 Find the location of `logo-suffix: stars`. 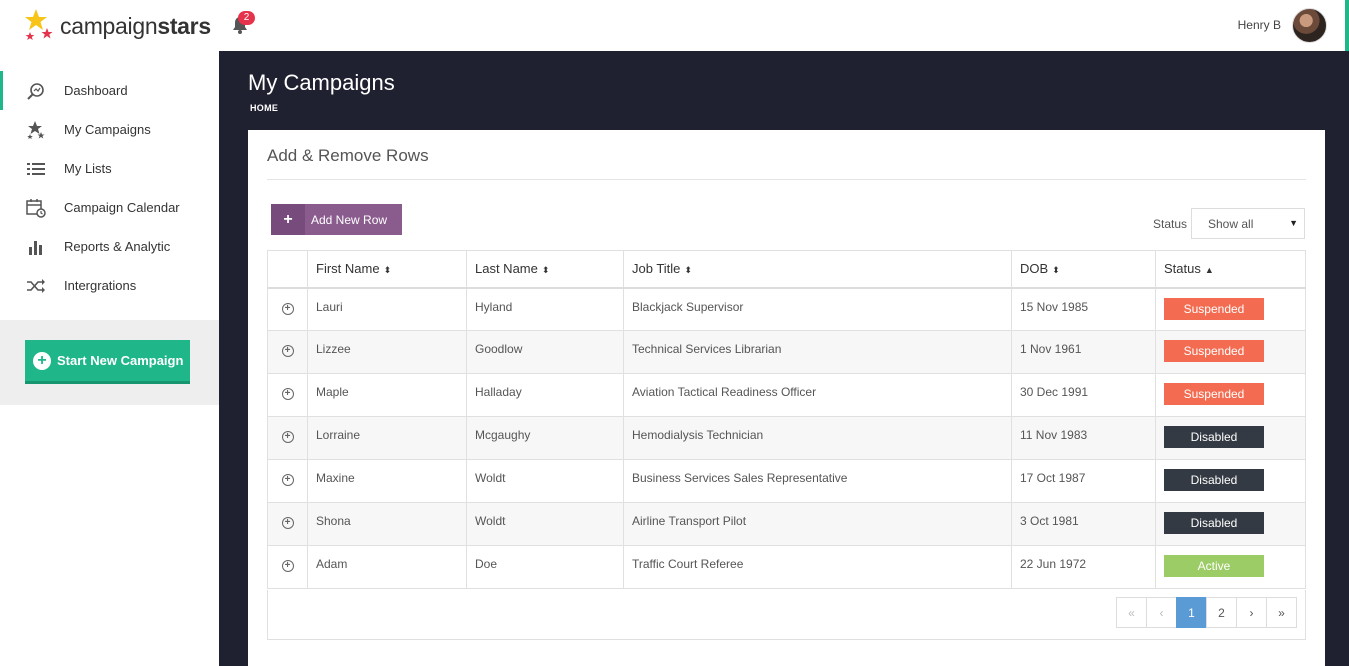

logo-suffix: stars is located at coordinates (184, 25).